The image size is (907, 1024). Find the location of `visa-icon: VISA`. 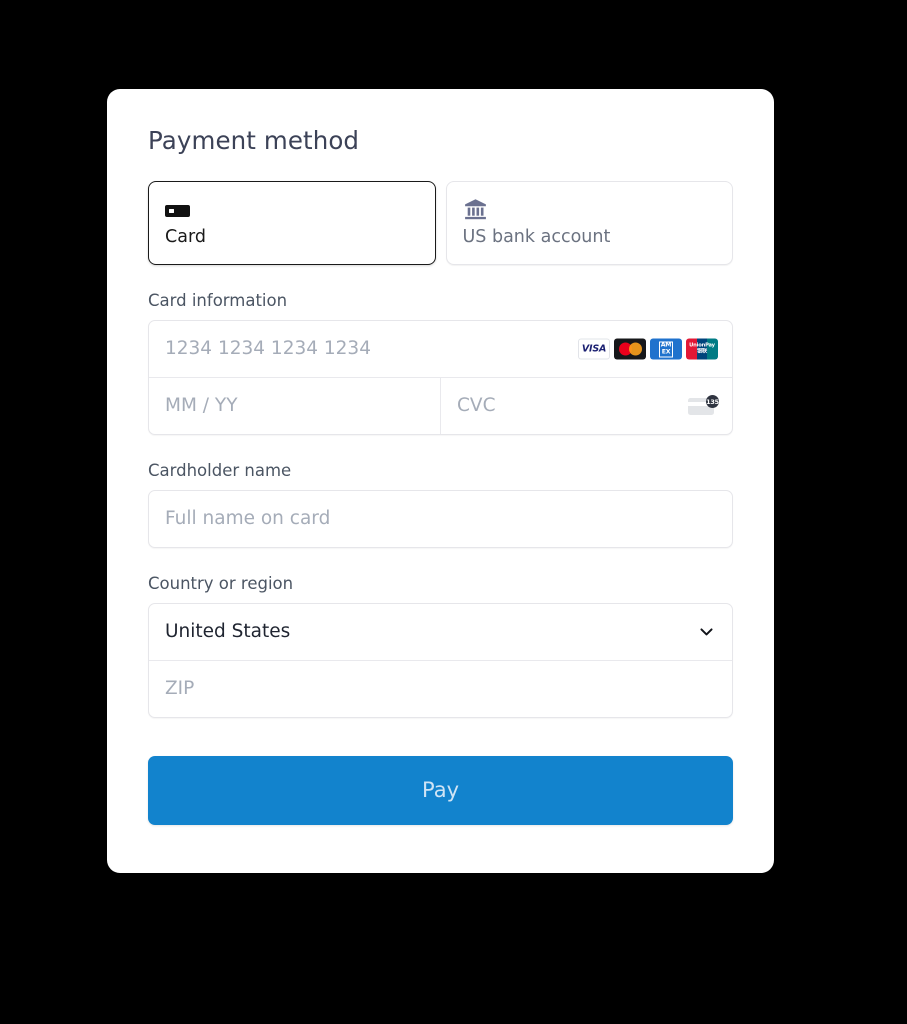

visa-icon: VISA is located at coordinates (594, 349).